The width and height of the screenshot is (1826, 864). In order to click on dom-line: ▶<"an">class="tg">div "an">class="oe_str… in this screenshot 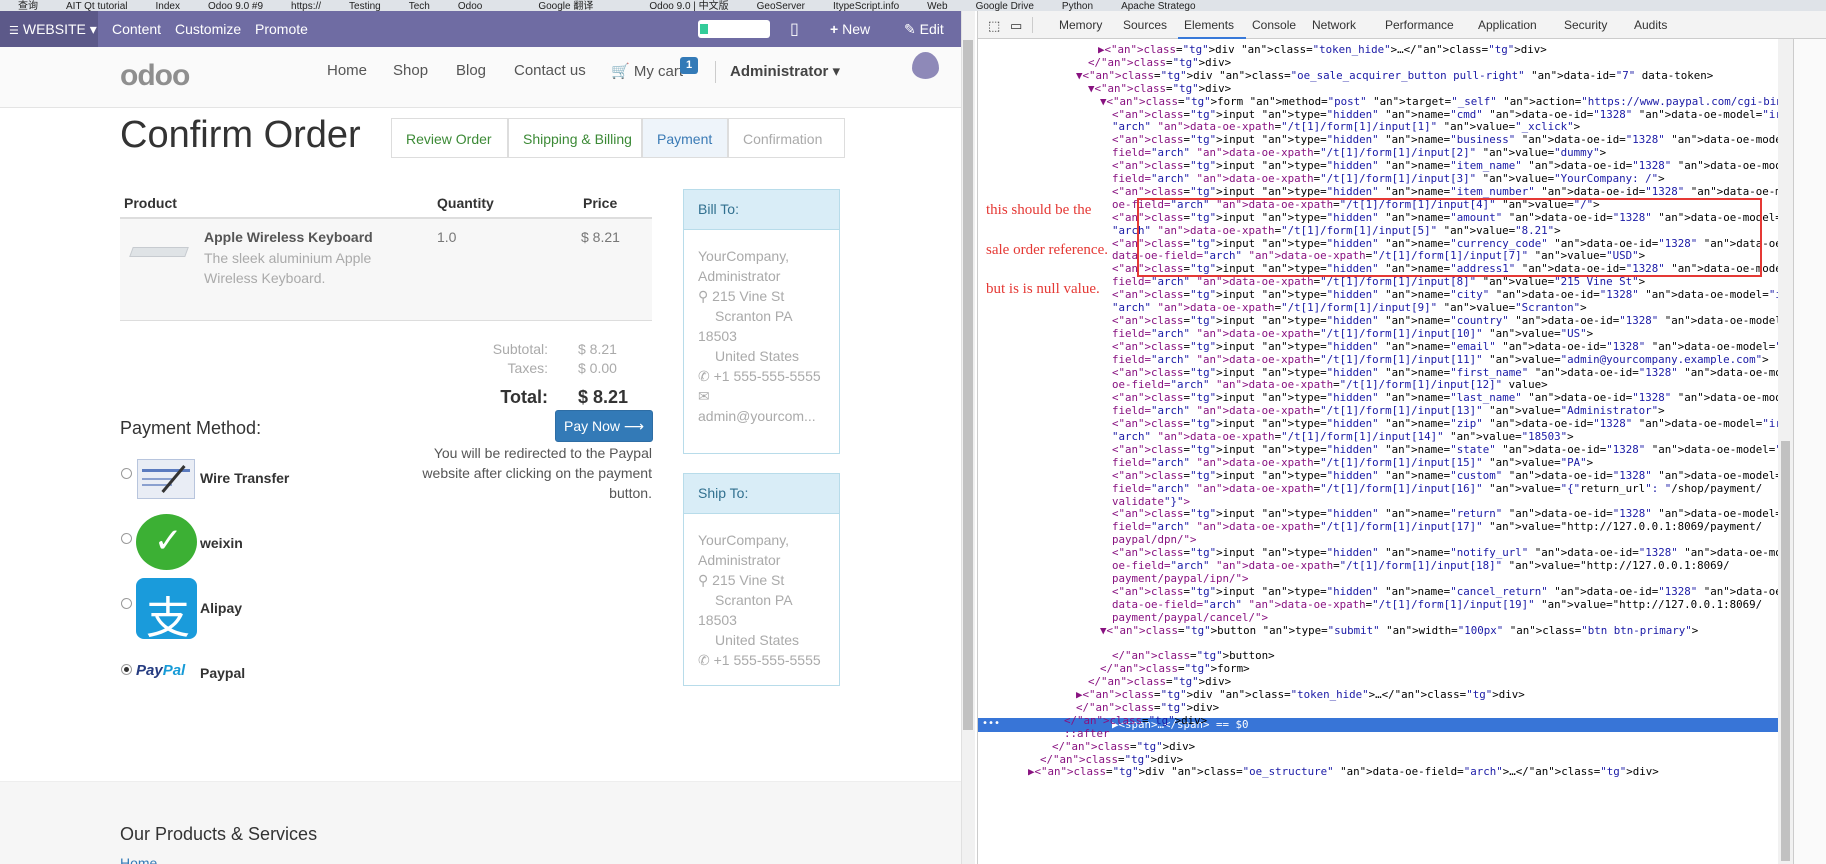, I will do `click(1343, 772)`.